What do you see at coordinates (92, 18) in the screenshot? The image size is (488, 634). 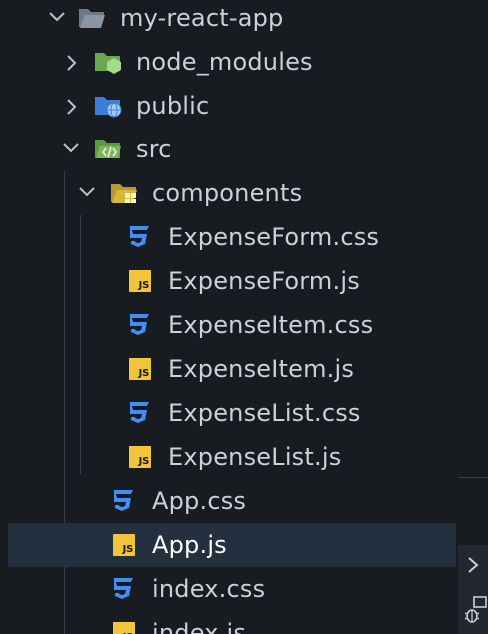 I see `folder-open-icon` at bounding box center [92, 18].